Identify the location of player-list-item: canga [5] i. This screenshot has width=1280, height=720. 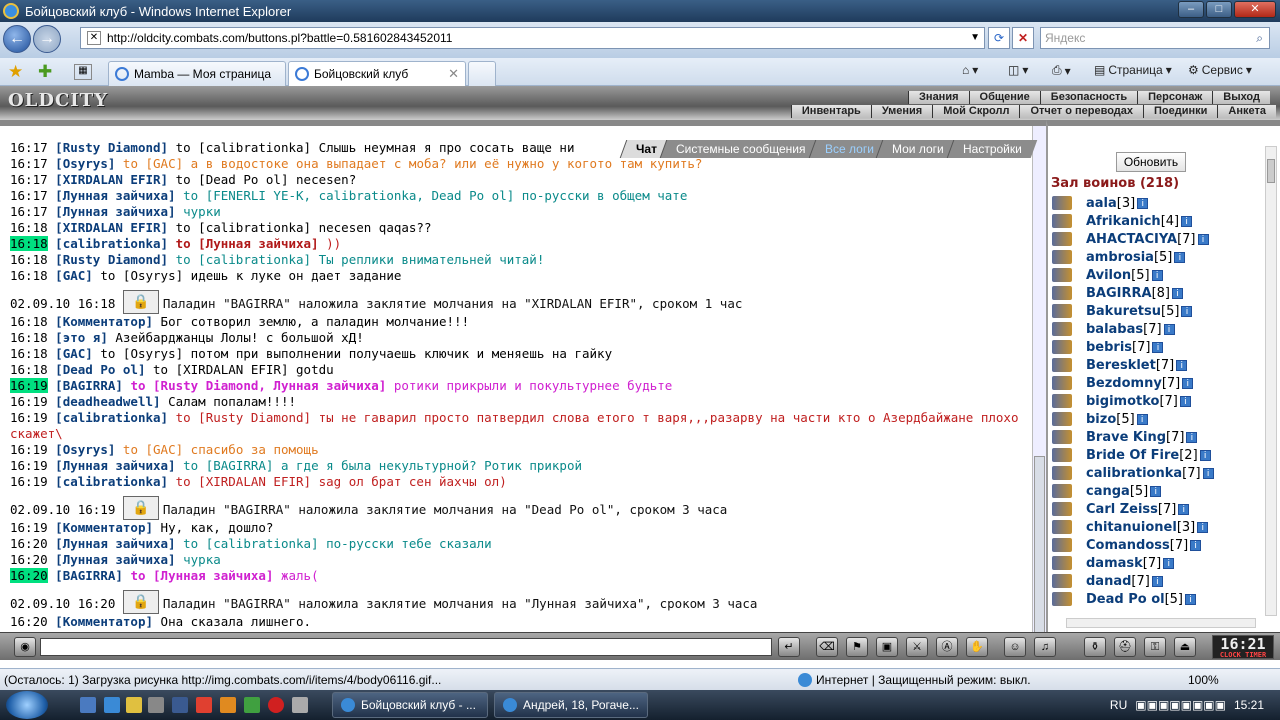
(1157, 491).